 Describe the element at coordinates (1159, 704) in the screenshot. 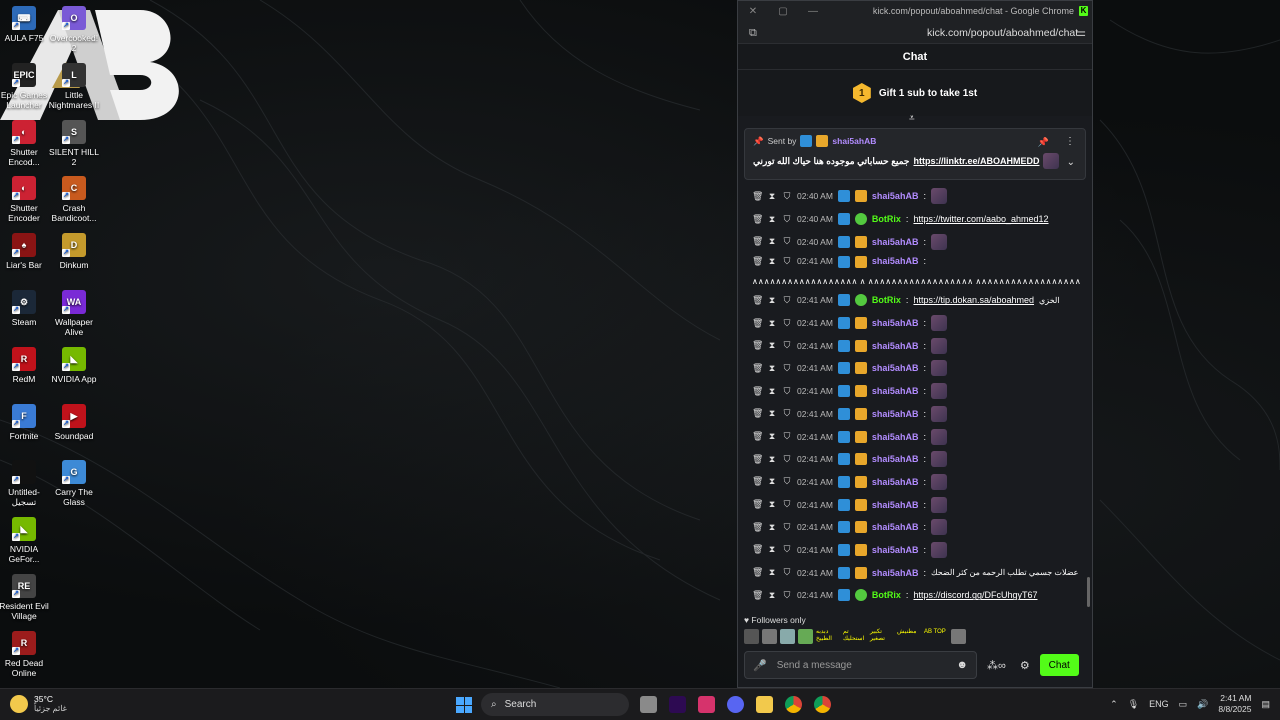

I see `language-indicator: ENG` at that location.